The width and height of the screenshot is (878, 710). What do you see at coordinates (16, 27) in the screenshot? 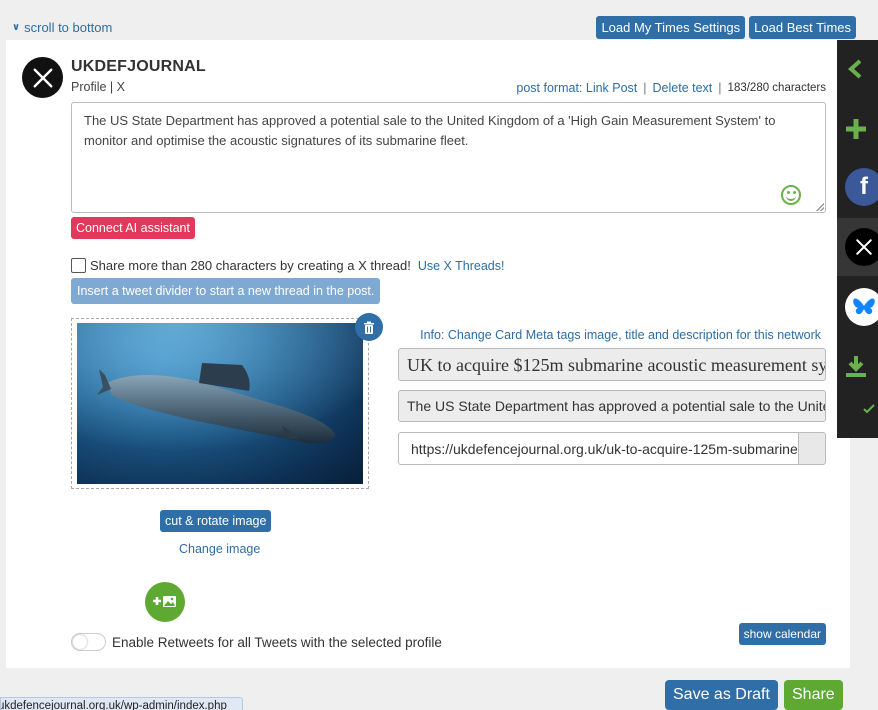
I see `chevron-down-icon: ∨` at bounding box center [16, 27].